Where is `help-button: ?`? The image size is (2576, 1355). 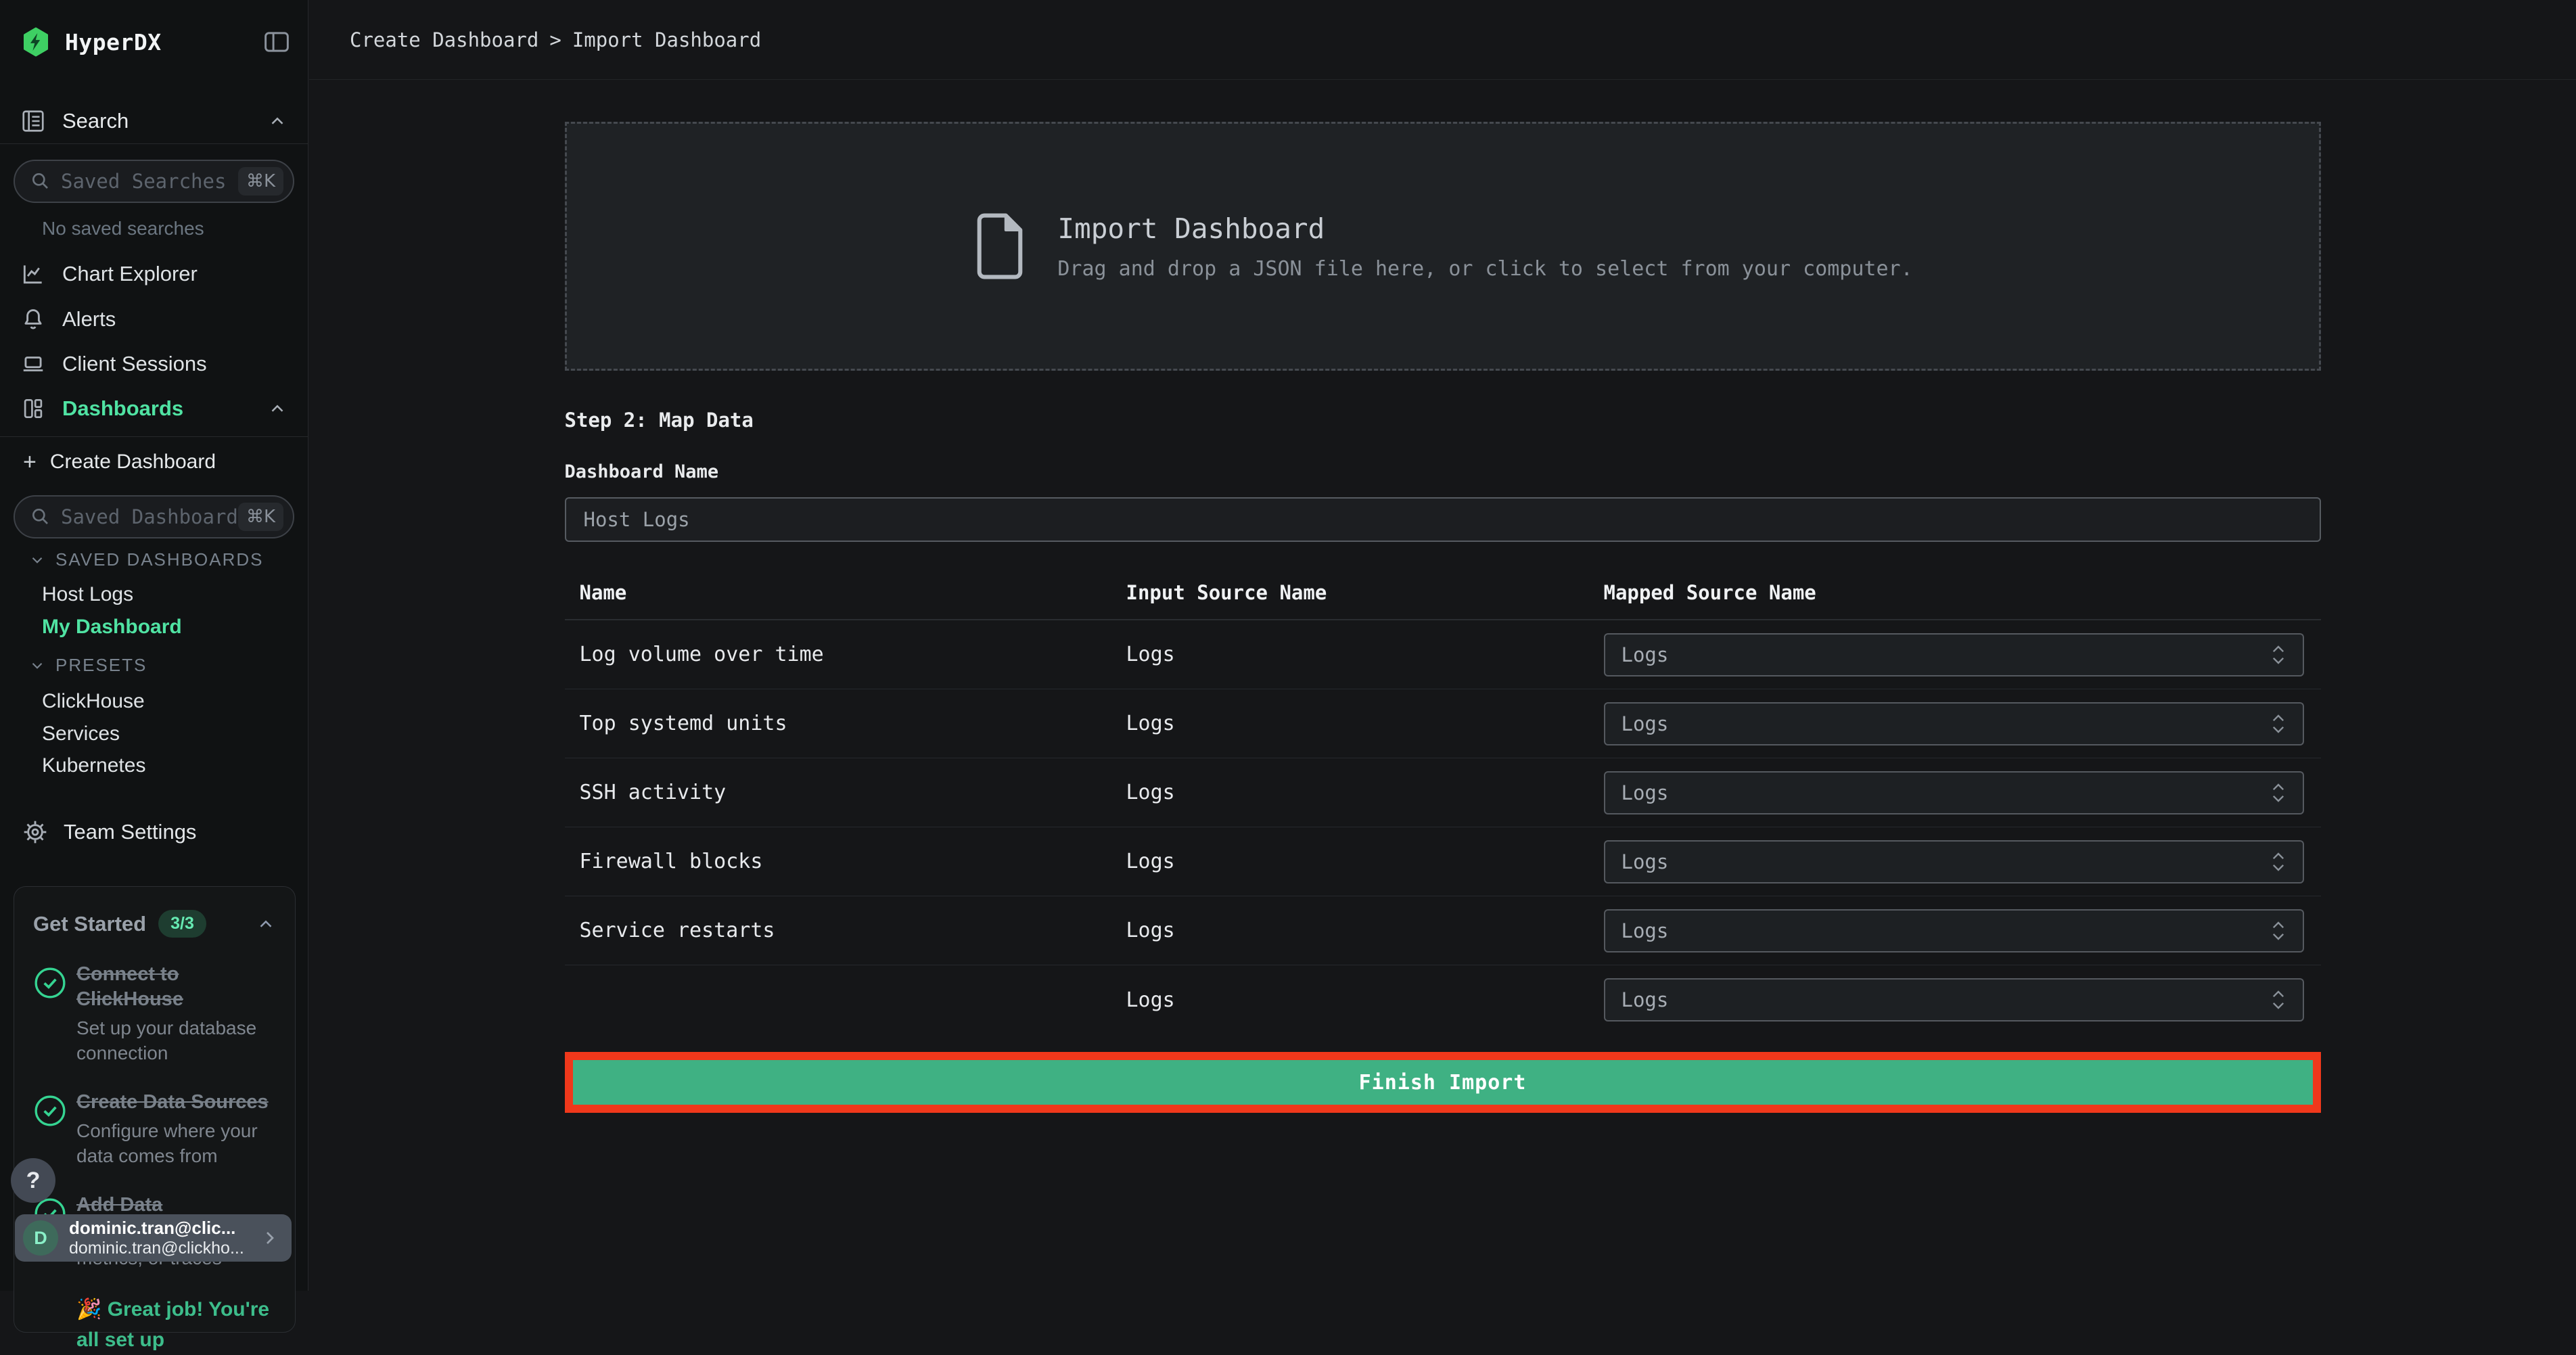
help-button: ? is located at coordinates (33, 1180).